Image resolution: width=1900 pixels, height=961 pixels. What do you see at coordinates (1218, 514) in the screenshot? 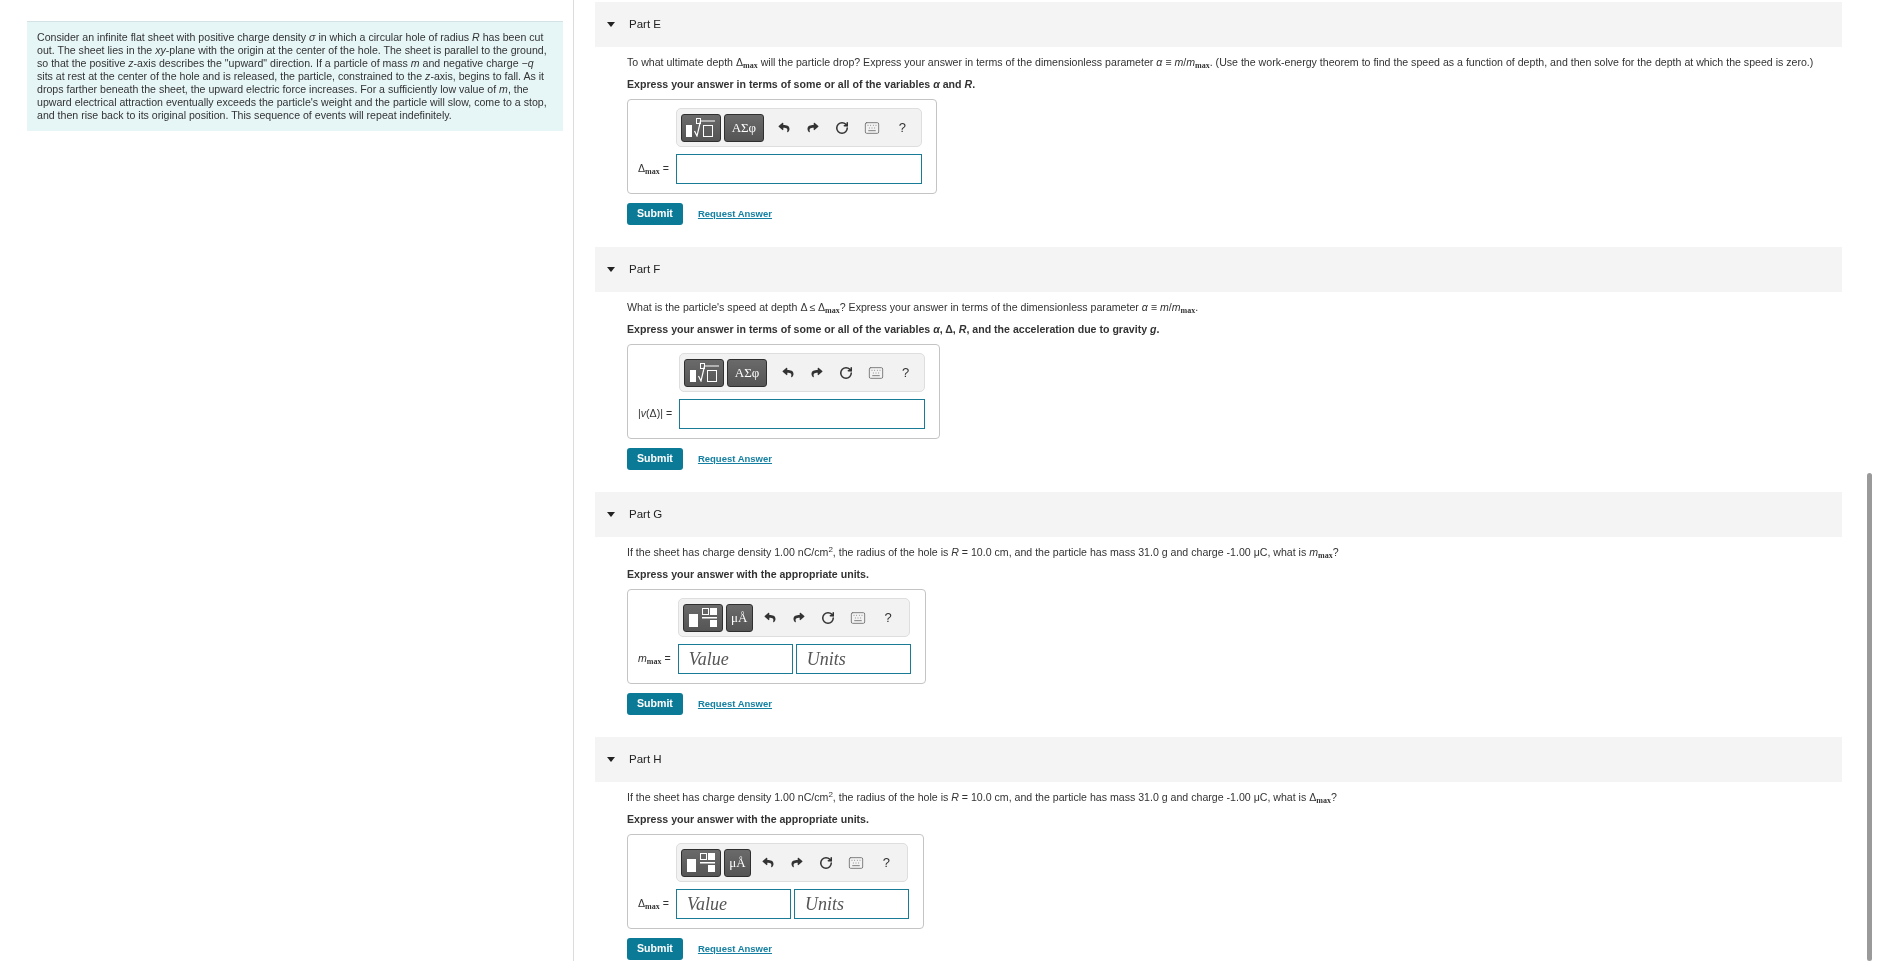
I see `part-header: Part G` at bounding box center [1218, 514].